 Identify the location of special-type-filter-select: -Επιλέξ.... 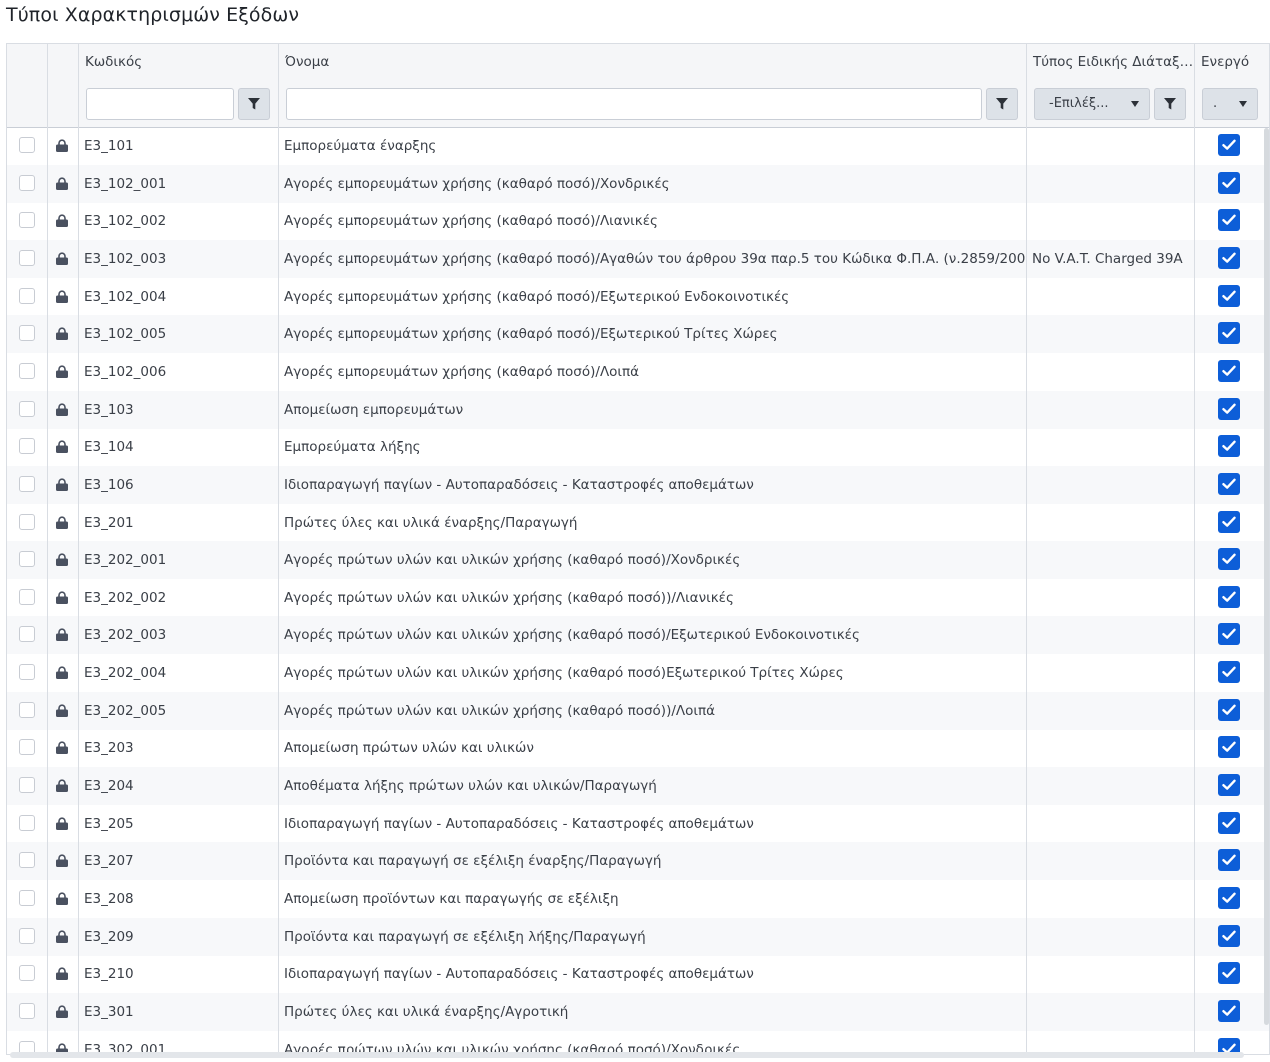
(1092, 104).